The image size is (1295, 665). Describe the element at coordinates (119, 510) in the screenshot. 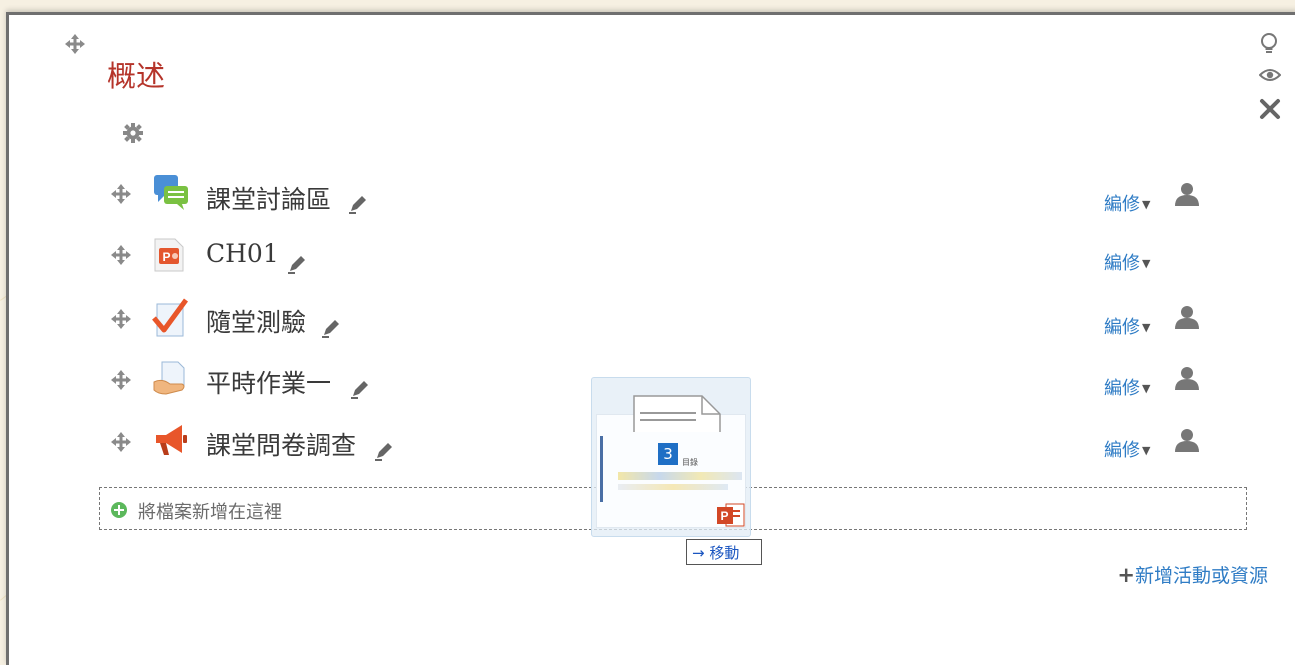

I see `add-green-circle-icon` at that location.